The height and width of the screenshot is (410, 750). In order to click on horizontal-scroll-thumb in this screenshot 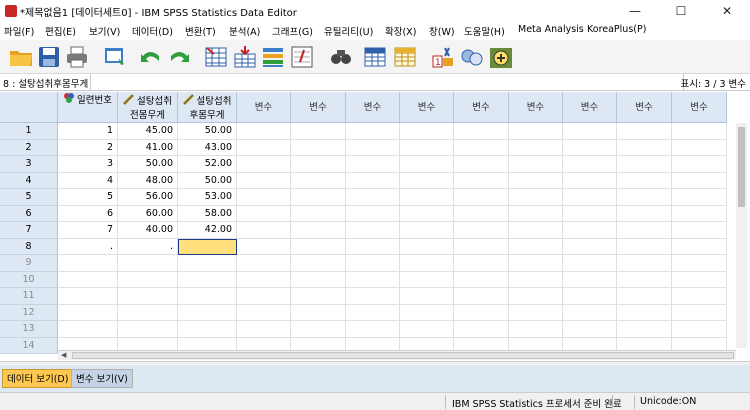, I will do `click(403, 355)`.